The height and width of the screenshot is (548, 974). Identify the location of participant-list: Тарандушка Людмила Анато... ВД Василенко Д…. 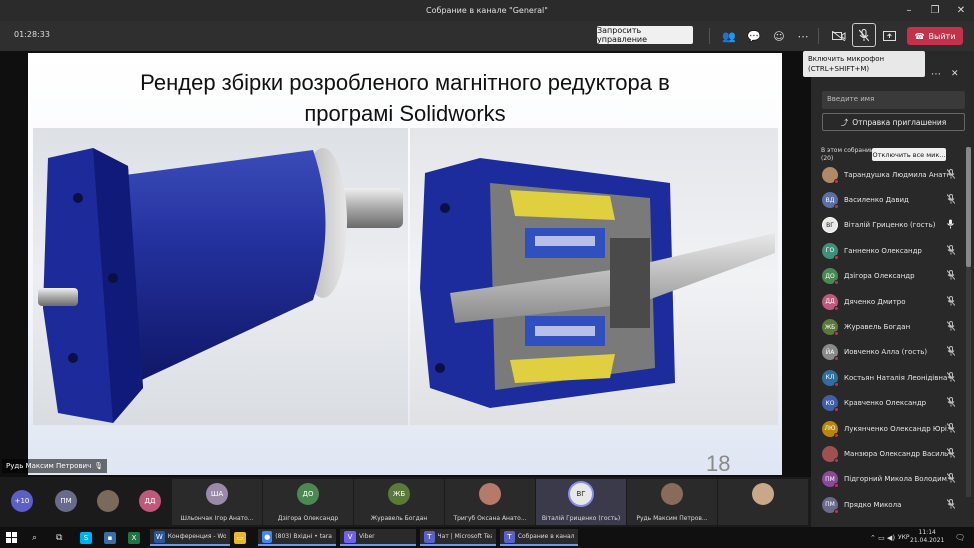
(887, 339).